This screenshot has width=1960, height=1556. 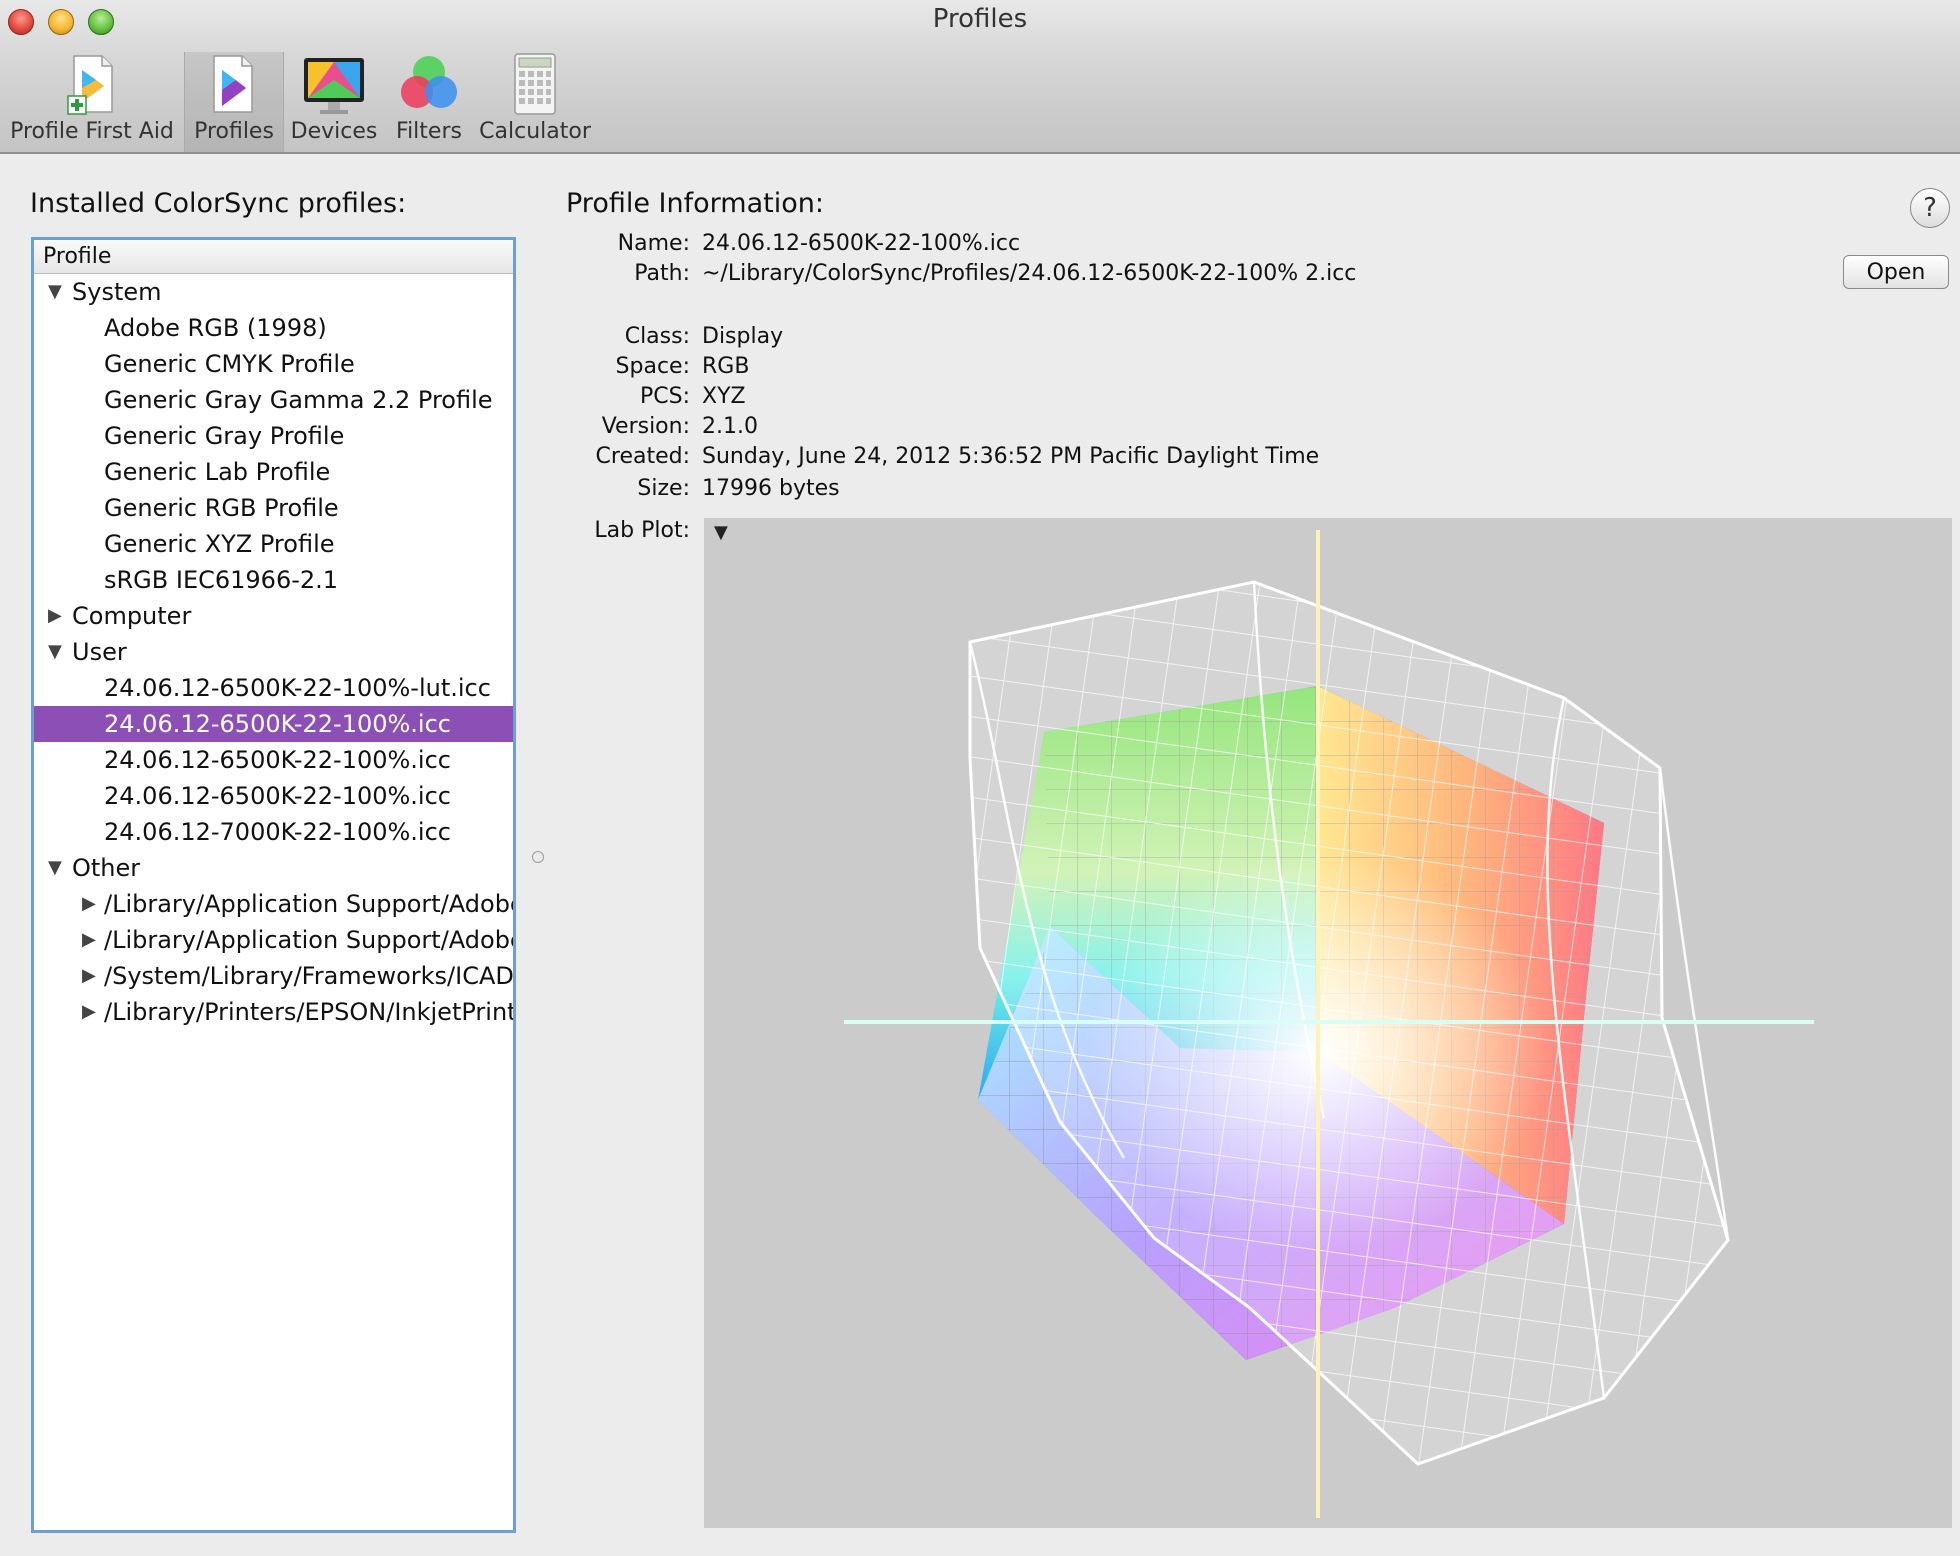 I want to click on pcs-value: XYZ, so click(x=724, y=396).